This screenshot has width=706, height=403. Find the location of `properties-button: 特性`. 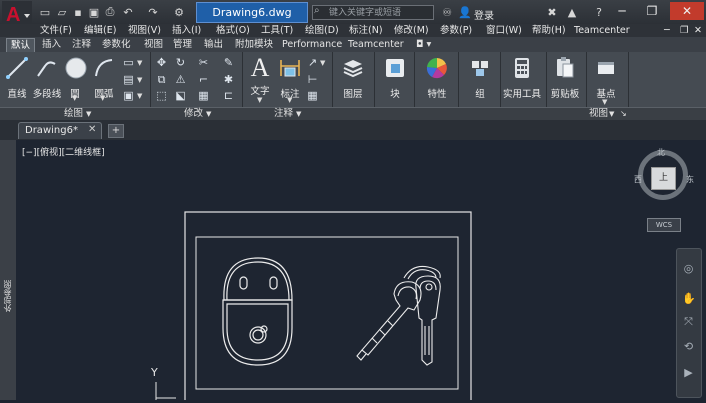

properties-button: 特性 is located at coordinates (437, 78).